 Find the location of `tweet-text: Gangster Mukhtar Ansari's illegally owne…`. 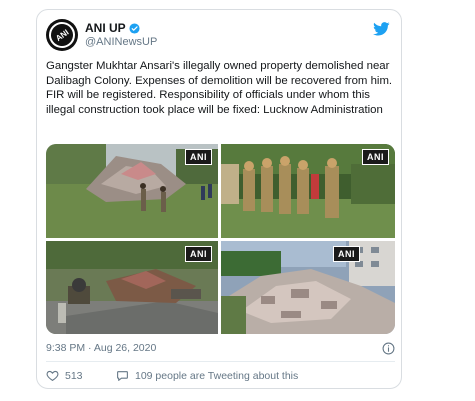

tweet-text: Gangster Mukhtar Ansari's illegally owne… is located at coordinates (219, 88).